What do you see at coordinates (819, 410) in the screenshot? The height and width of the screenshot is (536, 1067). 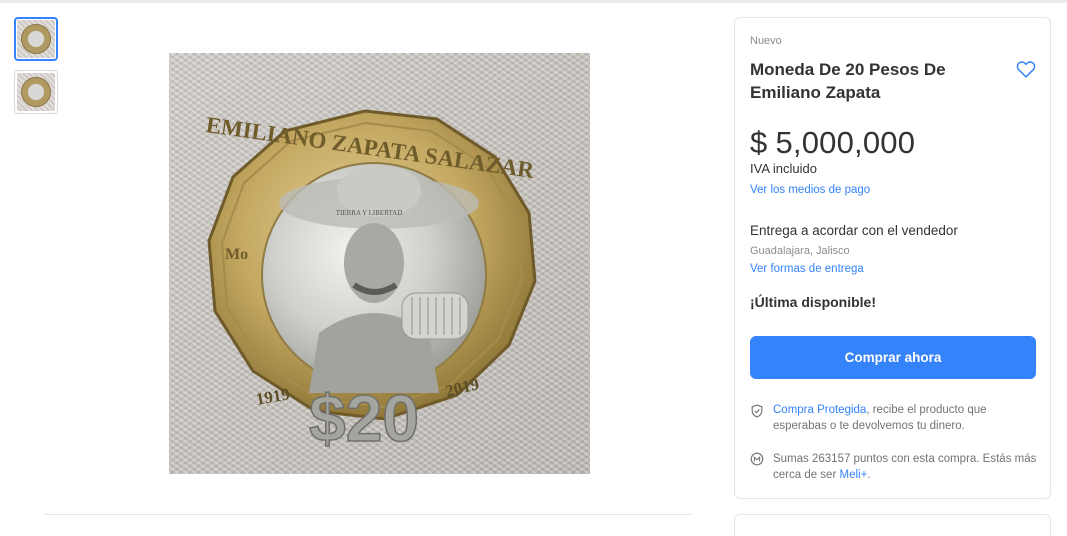 I see `purchase-protection-link: Compra Protegida` at bounding box center [819, 410].